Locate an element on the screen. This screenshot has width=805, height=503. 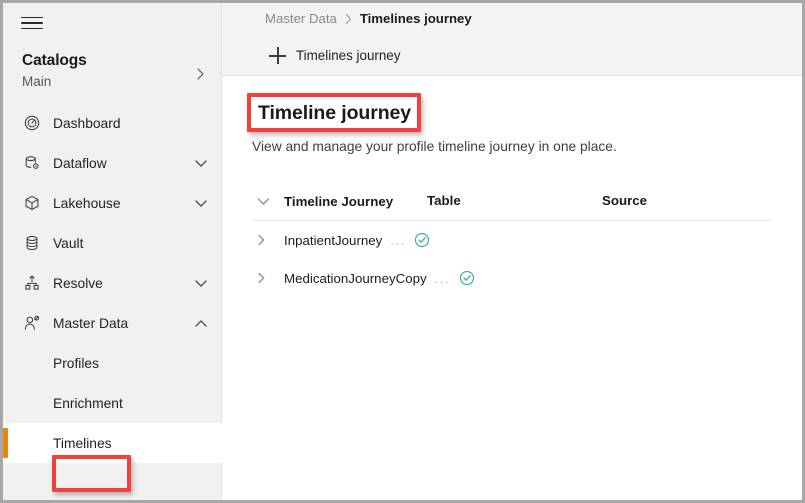
sidebar-item-dataflow: Dataflow is located at coordinates (112, 163).